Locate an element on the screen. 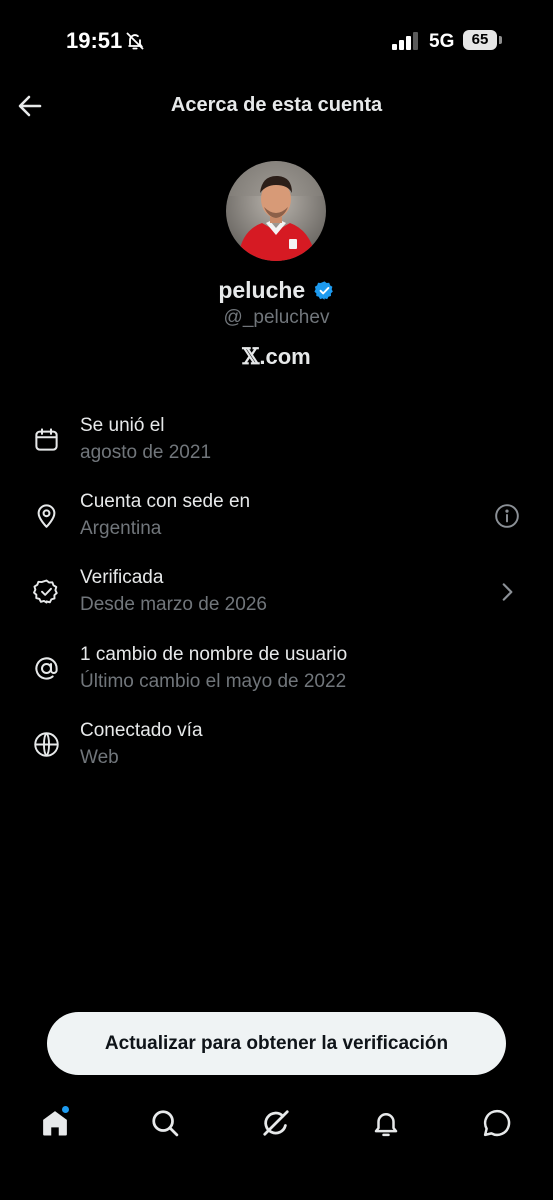 The height and width of the screenshot is (1200, 553). platform-label: 𝕏.com is located at coordinates (276, 357).